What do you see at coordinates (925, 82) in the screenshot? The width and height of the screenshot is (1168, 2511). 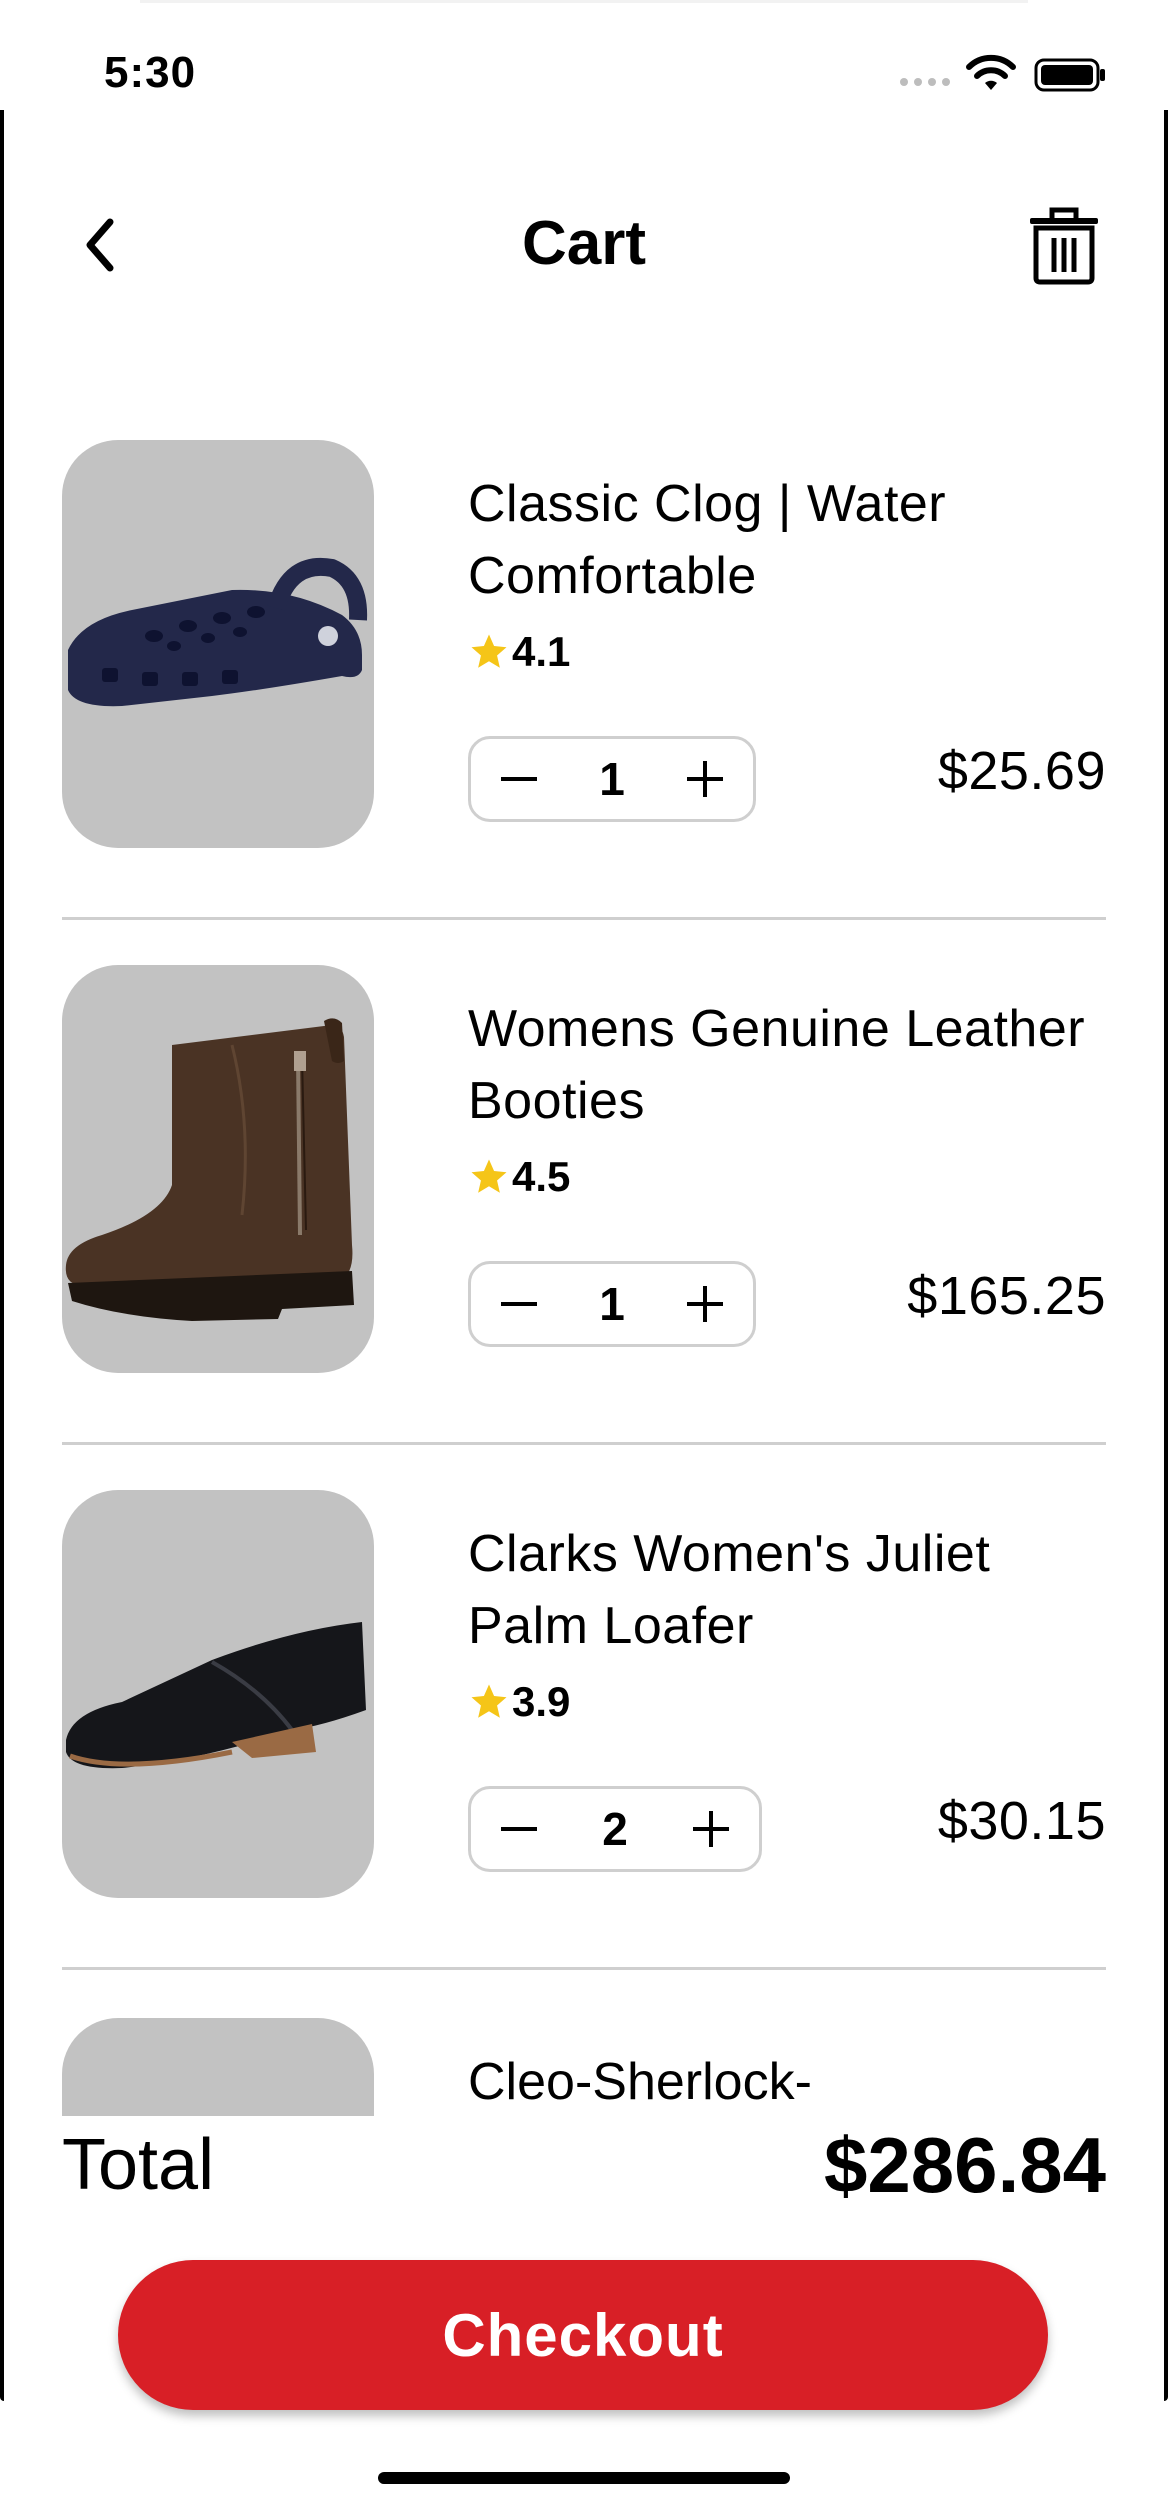 I see `cellular-signal-icon` at bounding box center [925, 82].